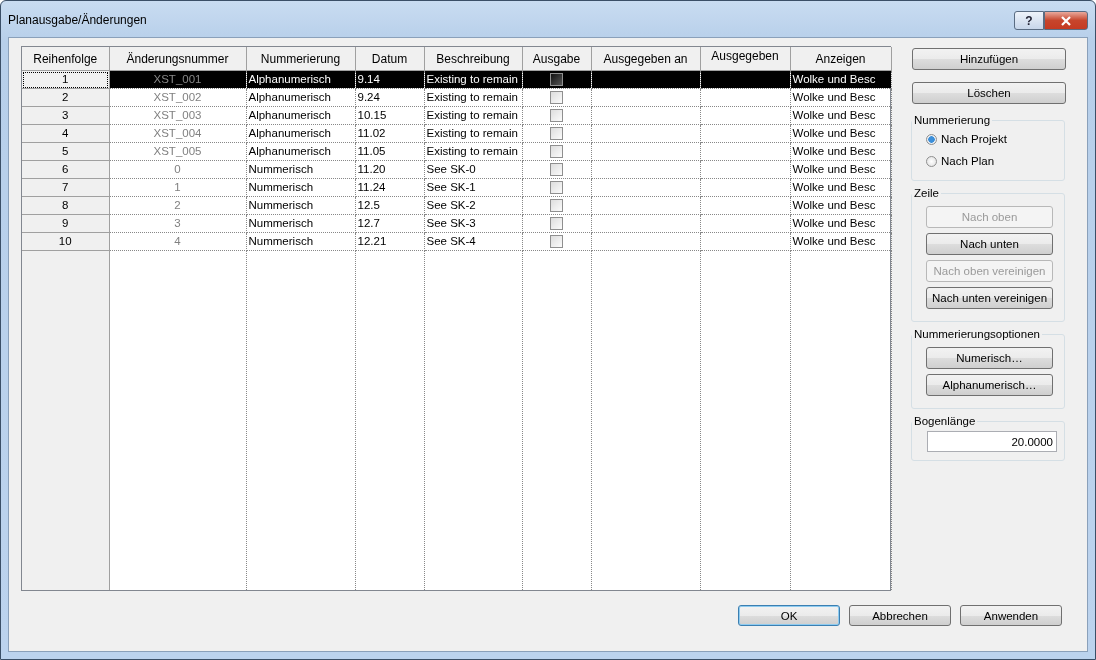 This screenshot has width=1096, height=660. Describe the element at coordinates (473, 223) in the screenshot. I see `table-cell: See SK-3` at that location.